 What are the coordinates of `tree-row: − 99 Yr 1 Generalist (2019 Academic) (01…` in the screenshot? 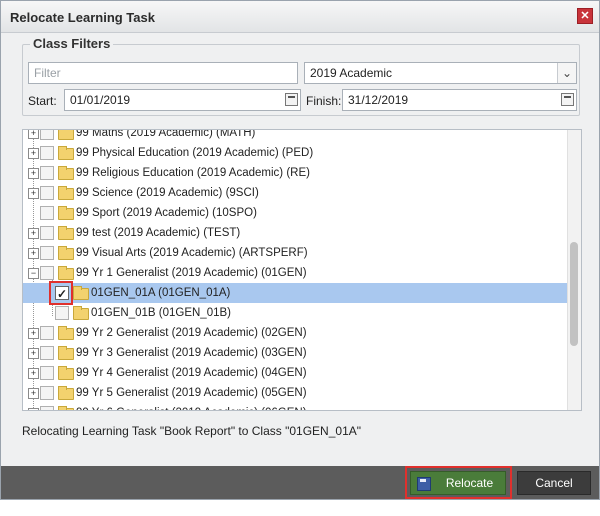 It's located at (295, 273).